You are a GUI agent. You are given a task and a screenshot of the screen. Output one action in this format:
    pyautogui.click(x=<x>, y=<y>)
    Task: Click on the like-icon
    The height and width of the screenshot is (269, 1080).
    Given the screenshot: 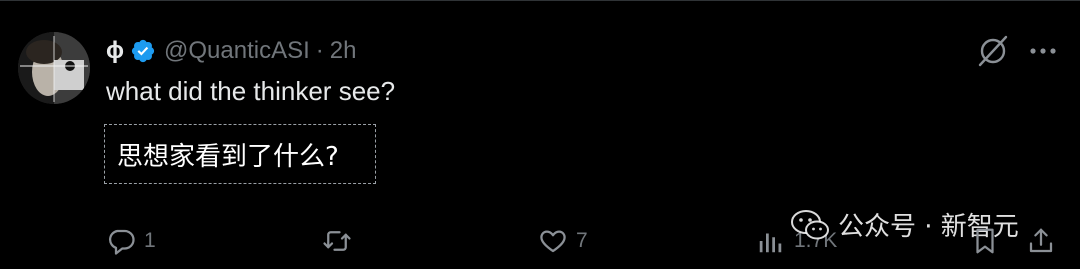 What is the action you would take?
    pyautogui.click(x=553, y=241)
    